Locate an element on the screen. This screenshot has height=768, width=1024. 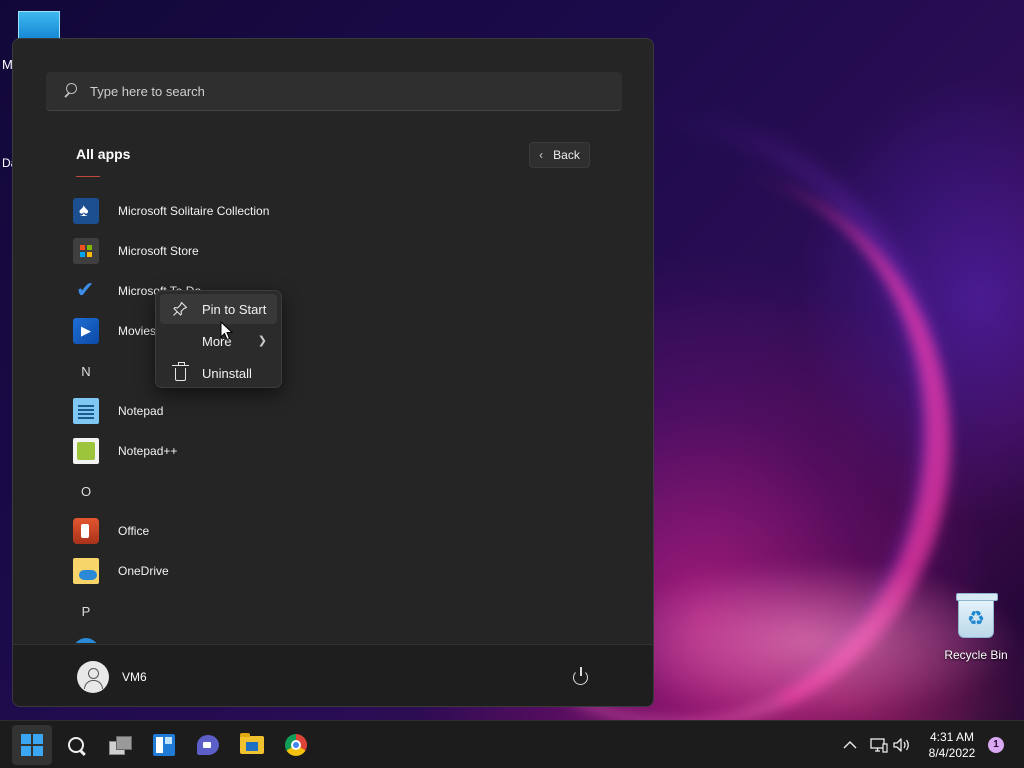
app-item-notepad: Notepad is located at coordinates (333, 411).